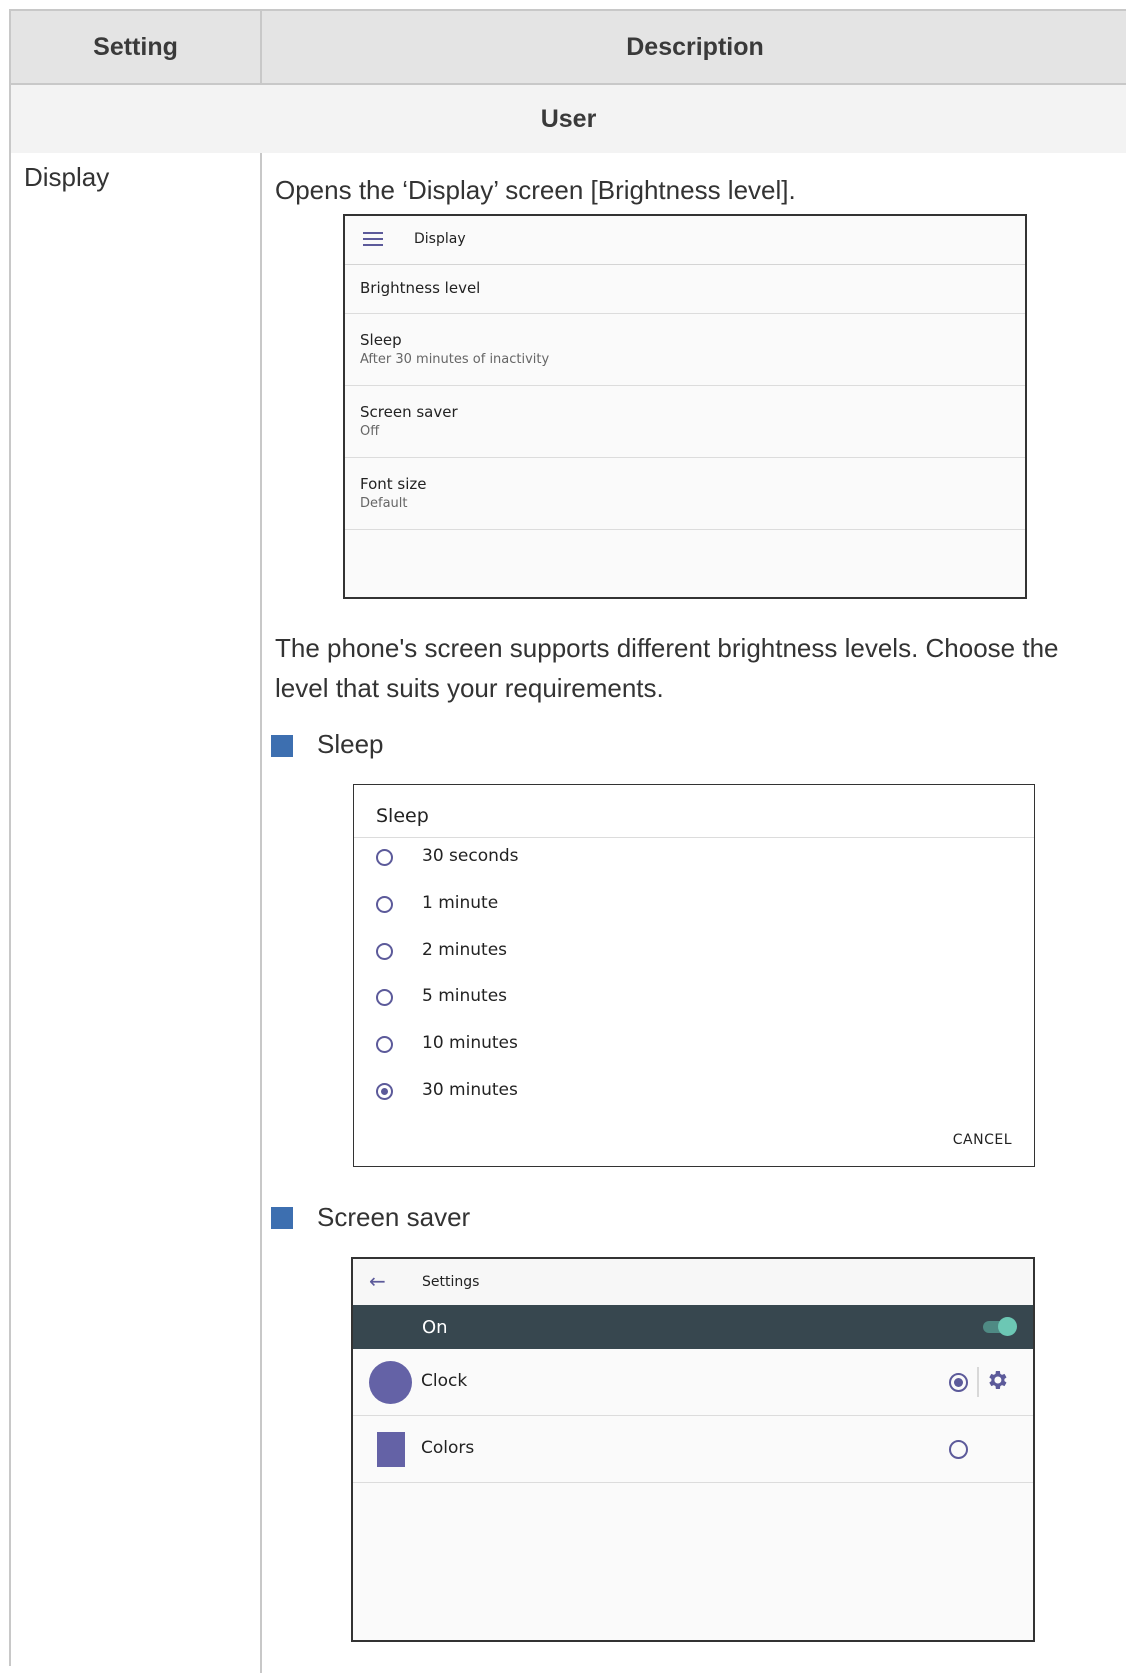 This screenshot has height=1673, width=1126. What do you see at coordinates (350, 744) in the screenshot?
I see `bullet-sleep: Sleep` at bounding box center [350, 744].